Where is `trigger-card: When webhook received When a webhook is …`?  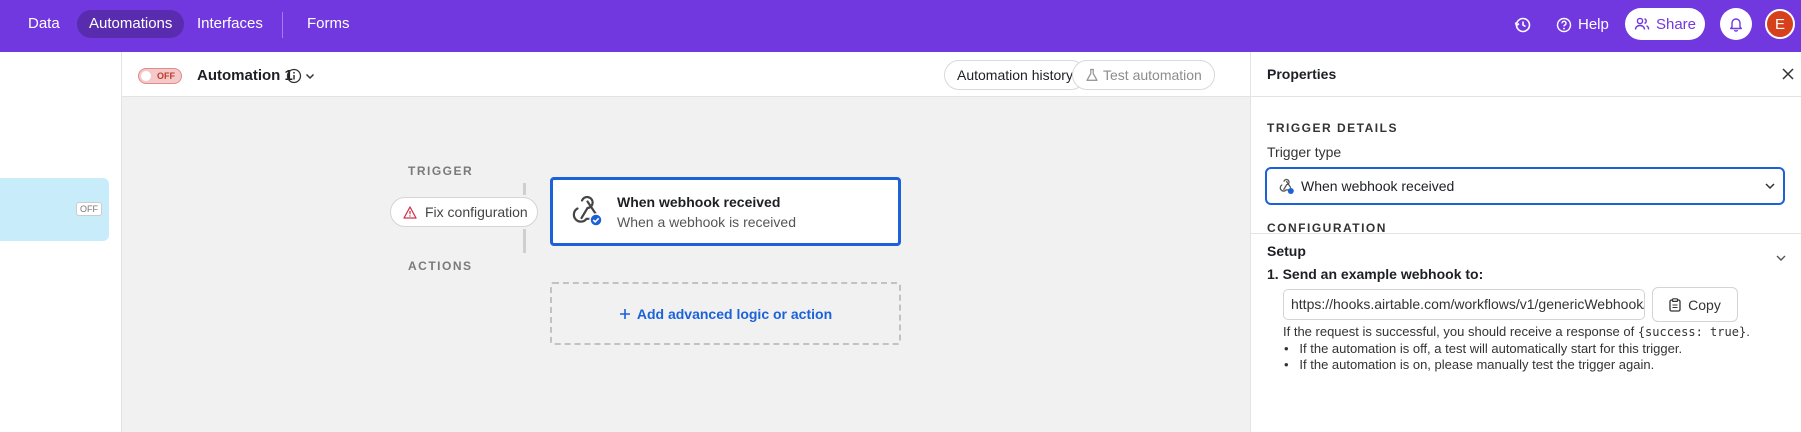
trigger-card: When webhook received When a webhook is … is located at coordinates (725, 211).